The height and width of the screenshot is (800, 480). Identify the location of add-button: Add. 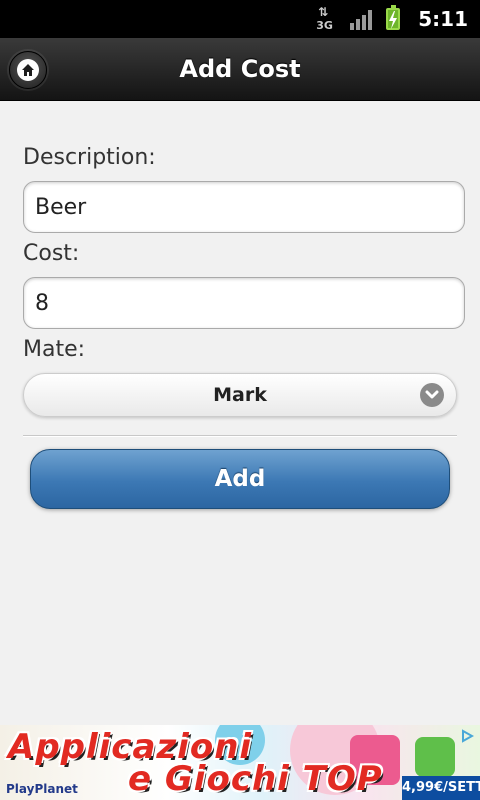
(240, 479).